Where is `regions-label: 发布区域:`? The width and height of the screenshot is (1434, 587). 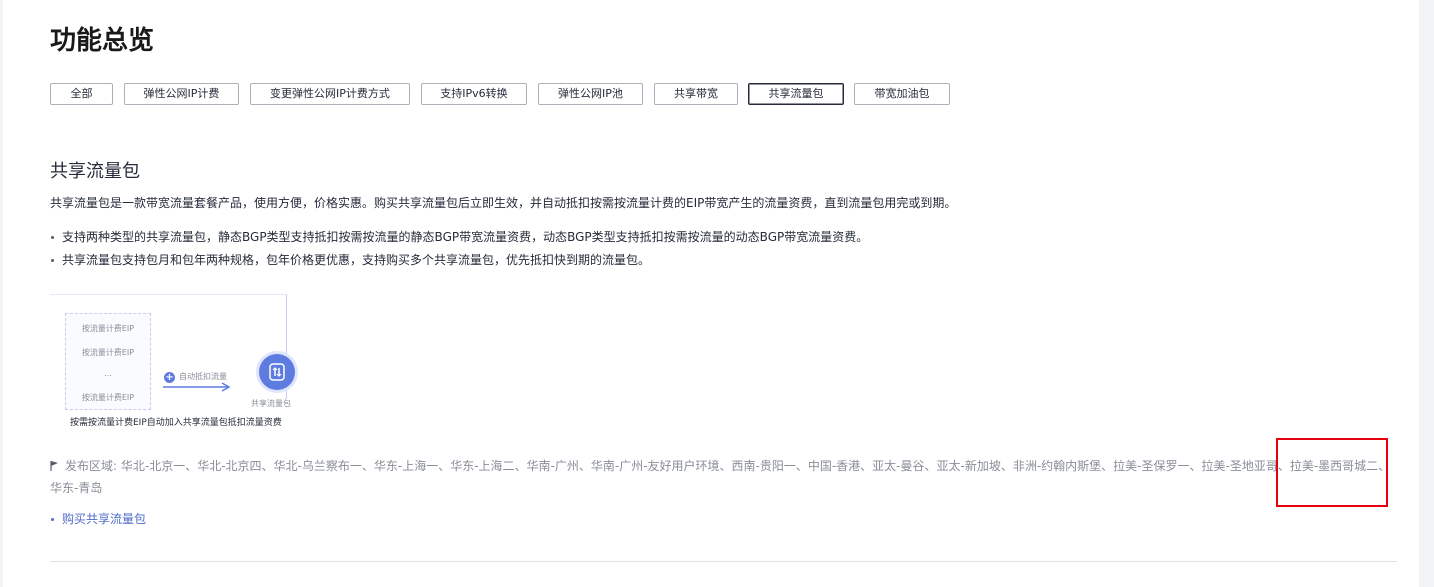
regions-label: 发布区域: is located at coordinates (91, 466).